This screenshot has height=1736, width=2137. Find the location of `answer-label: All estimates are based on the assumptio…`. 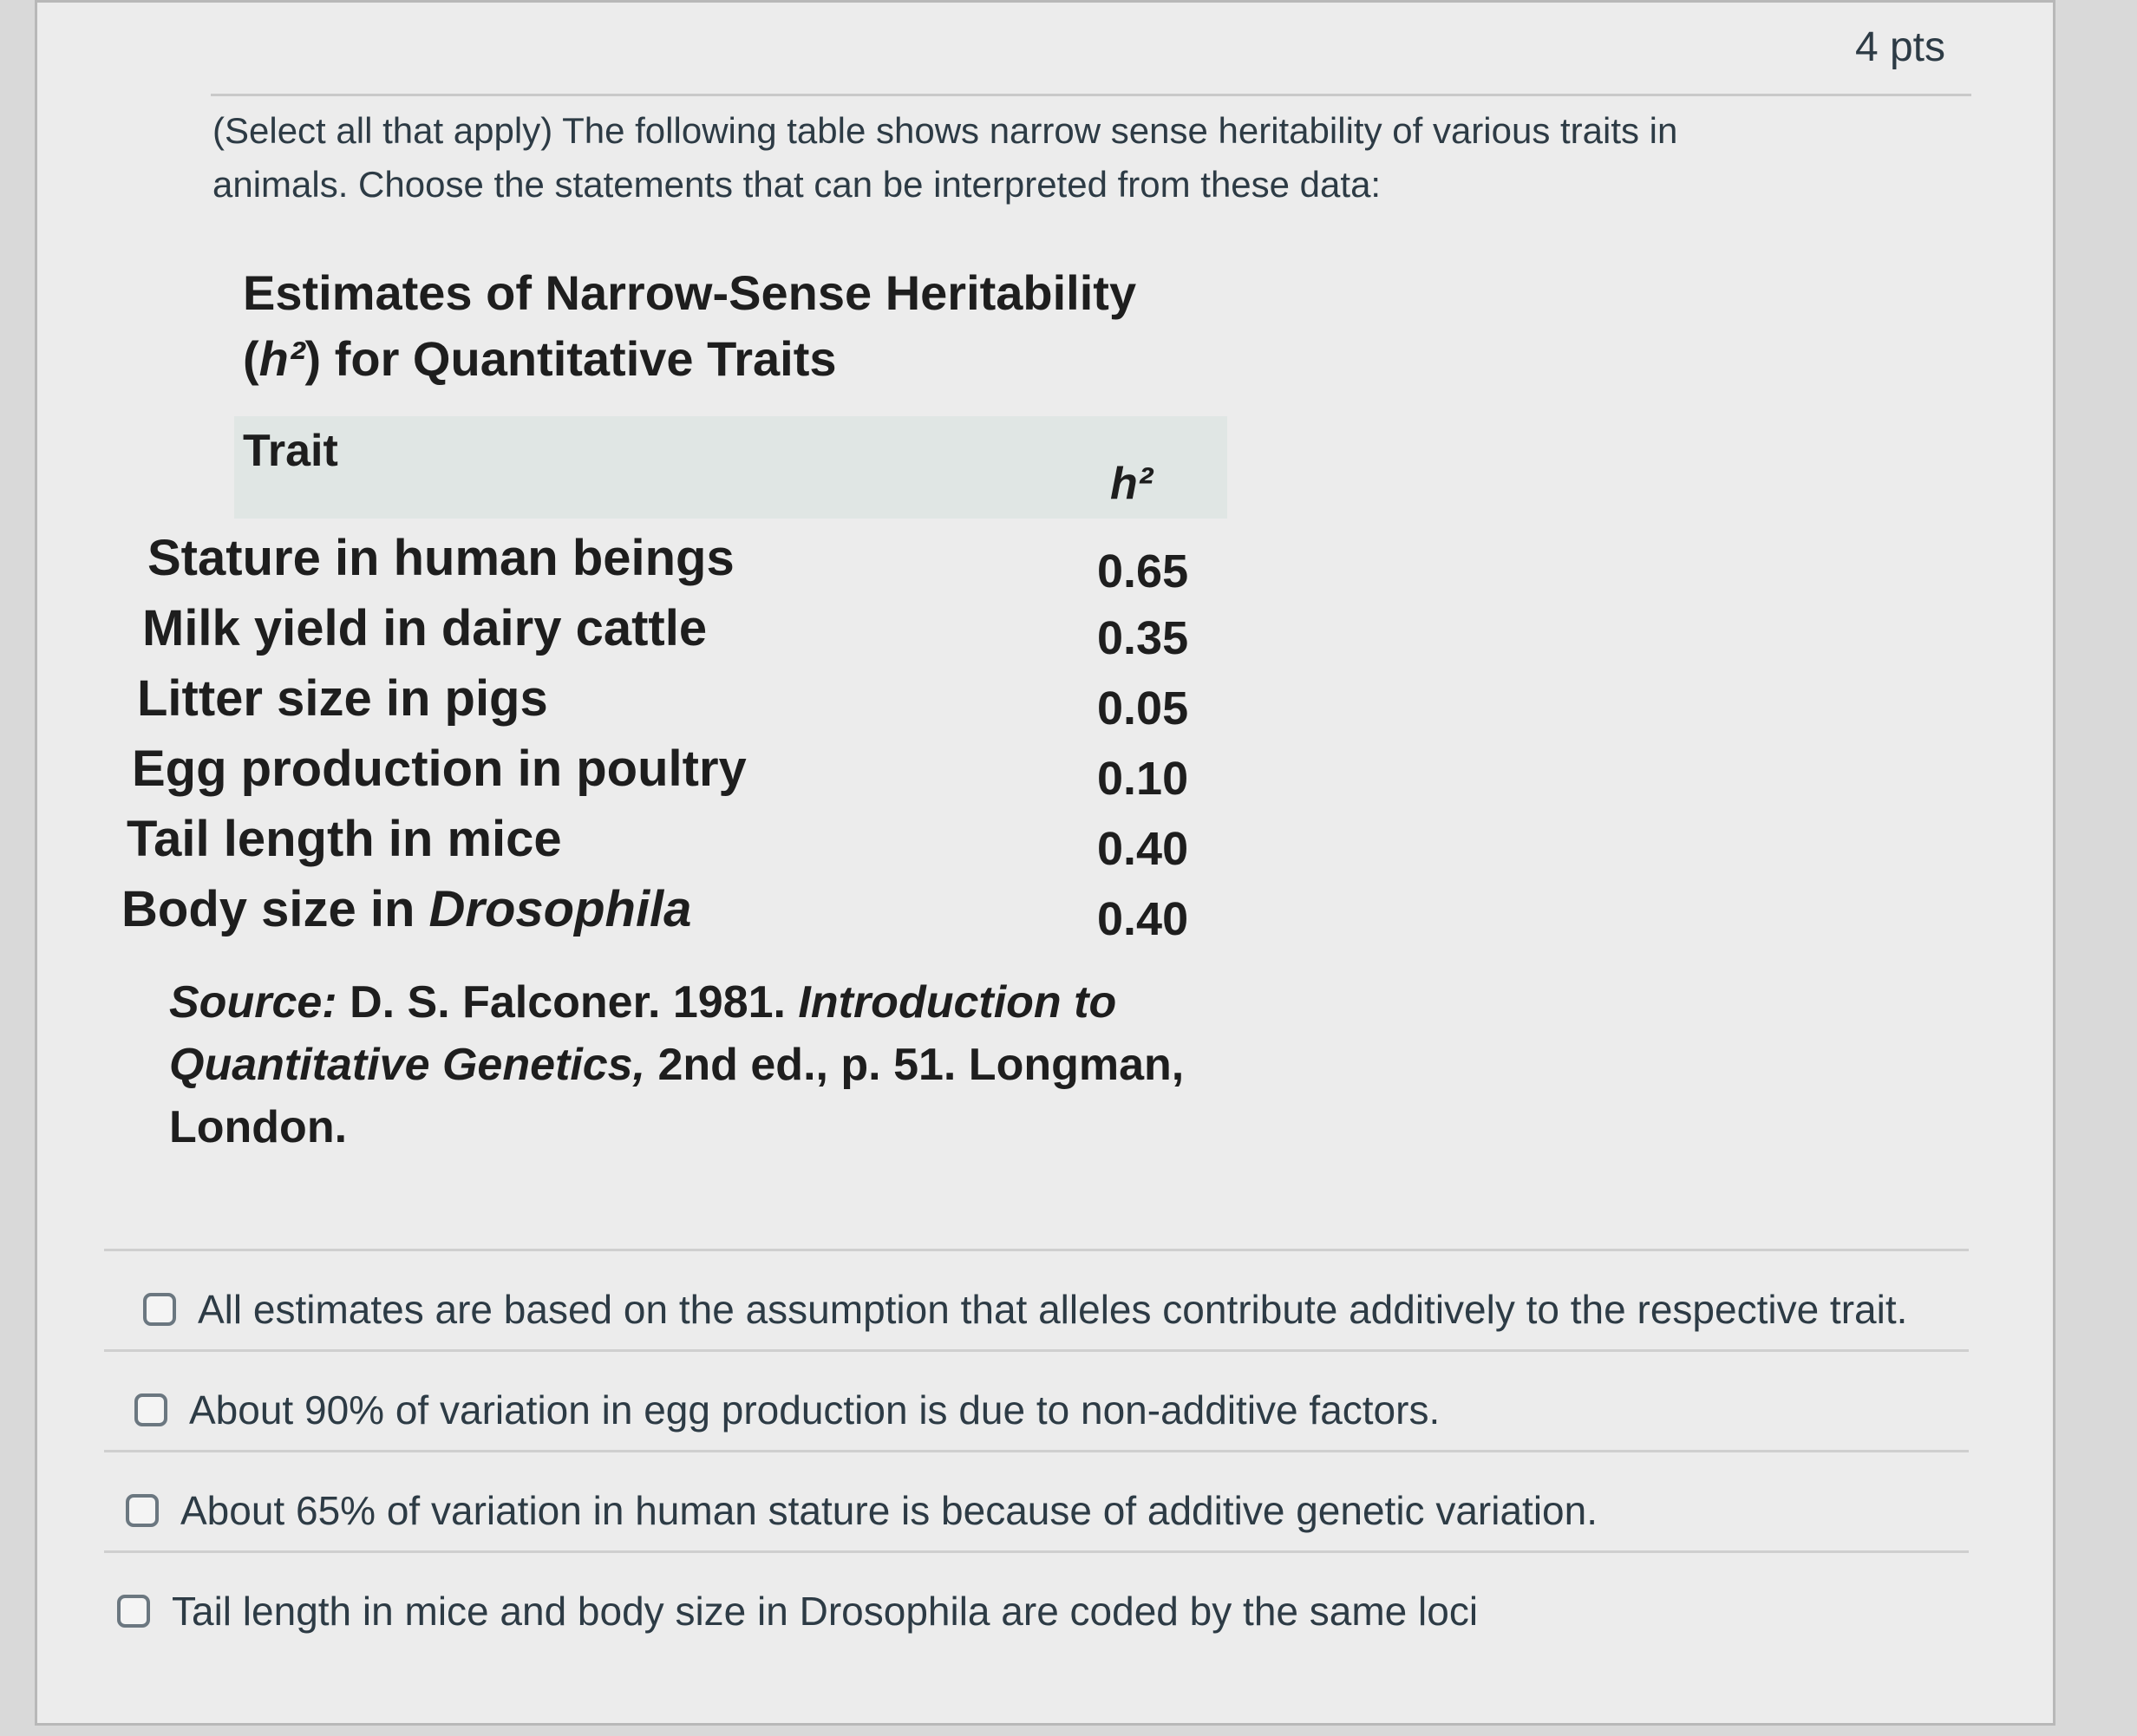

answer-label: All estimates are based on the assumptio… is located at coordinates (1052, 1309).